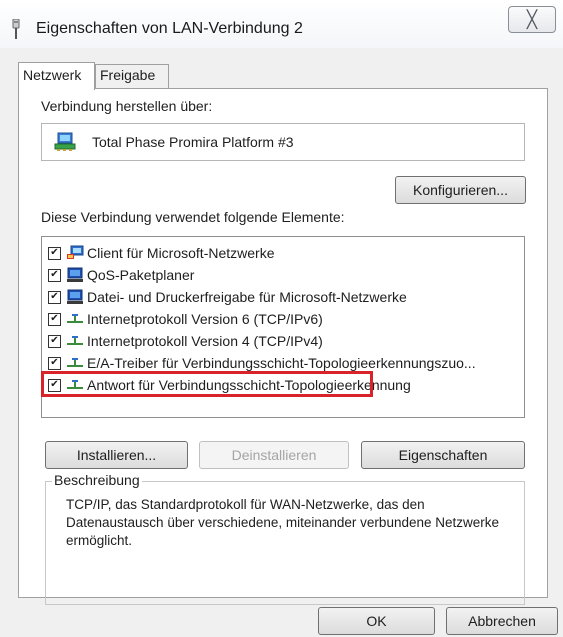 This screenshot has height=637, width=563. I want to click on list-item-client: ✔ Client für Microsoft-Netzwerke, so click(161, 253).